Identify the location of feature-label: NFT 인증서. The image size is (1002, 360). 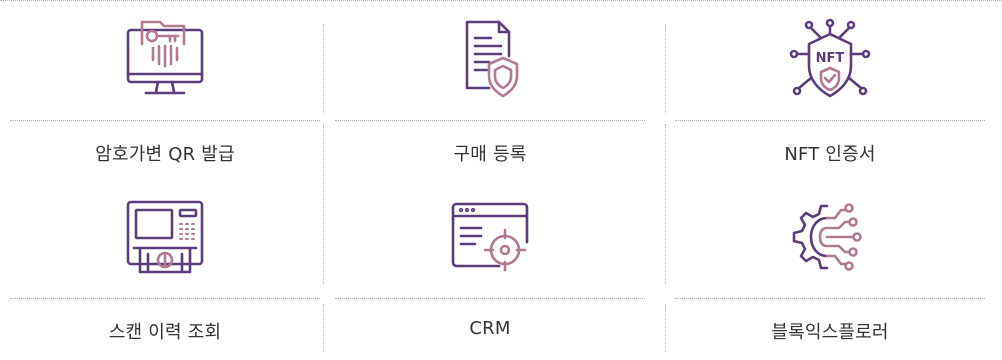
(830, 154).